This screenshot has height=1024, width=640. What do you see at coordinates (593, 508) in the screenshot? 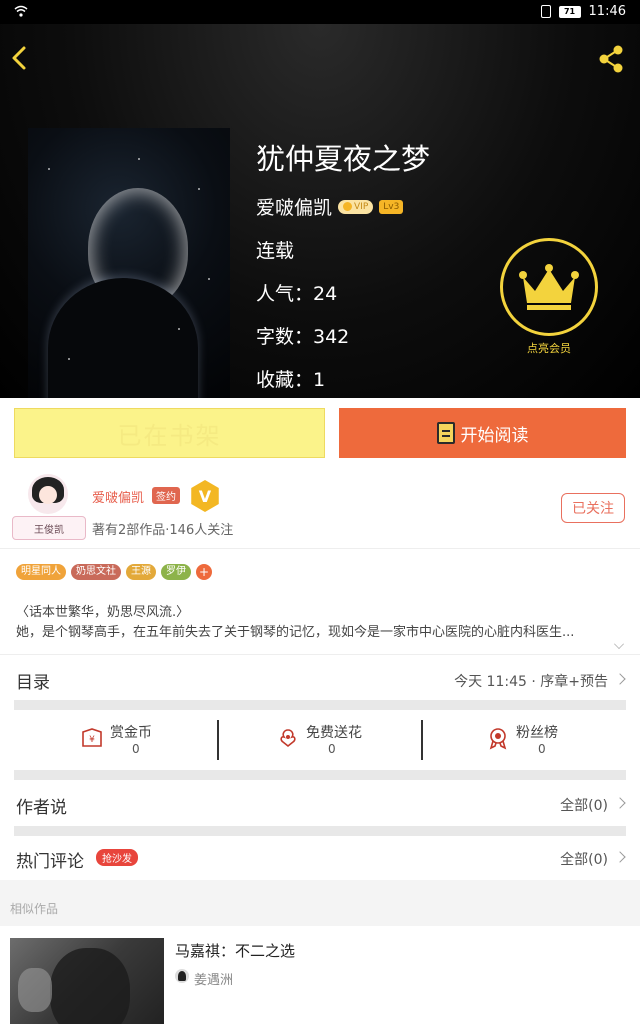
I see `followed-button: 已关注` at bounding box center [593, 508].